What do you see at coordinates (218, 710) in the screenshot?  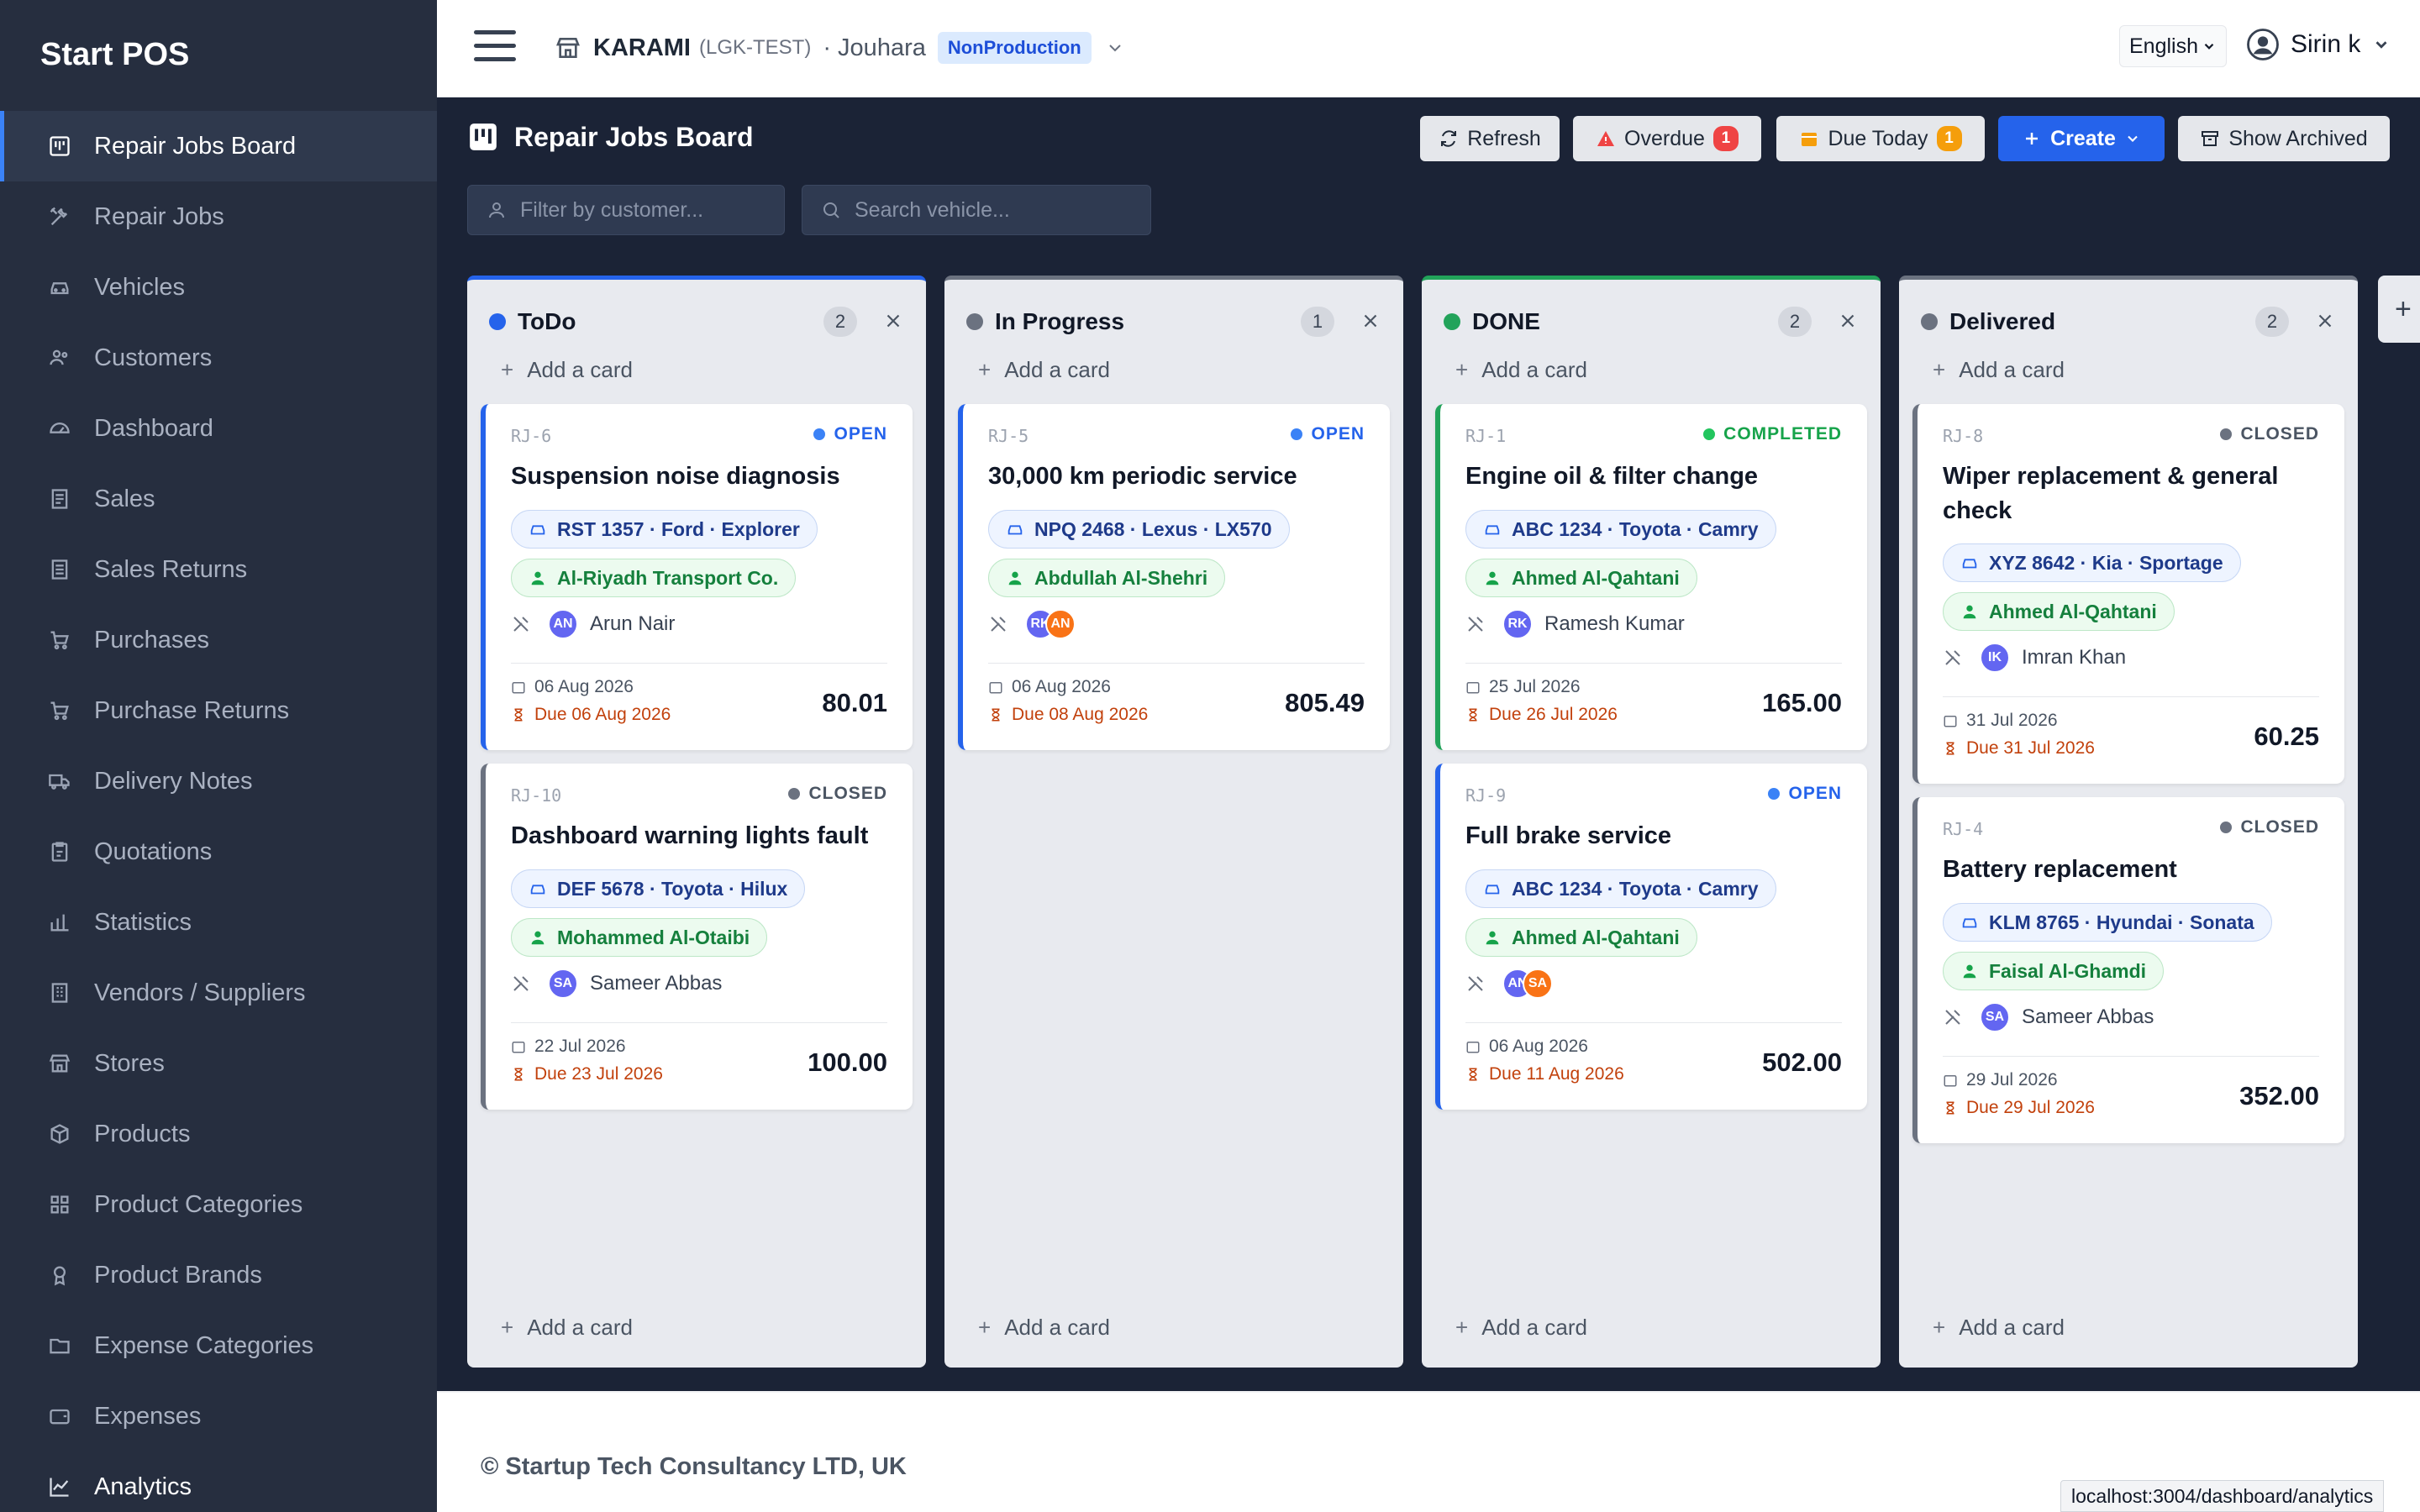 I see `sidebar-item-purchase-returns: Purchase Returns` at bounding box center [218, 710].